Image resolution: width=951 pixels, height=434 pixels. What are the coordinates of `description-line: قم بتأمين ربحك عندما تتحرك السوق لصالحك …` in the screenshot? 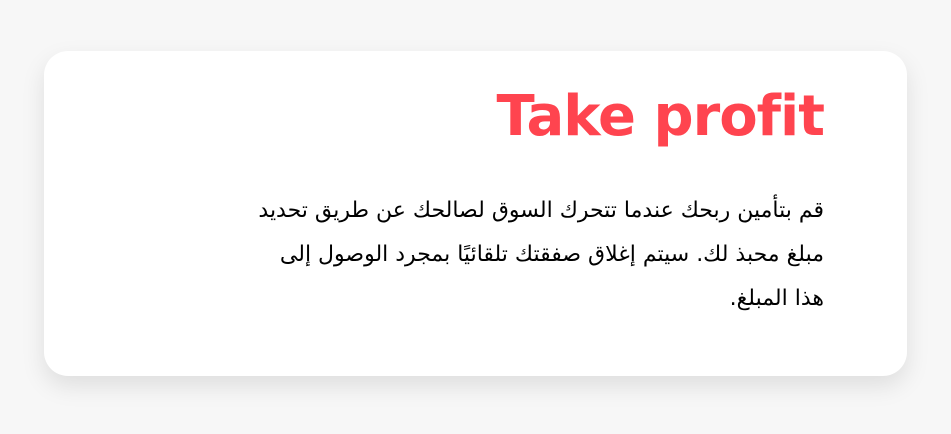 It's located at (541, 210).